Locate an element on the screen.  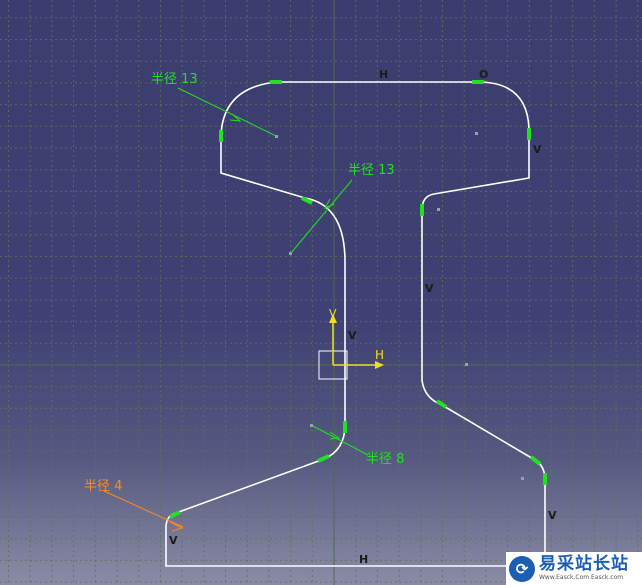
radius-dimension-foot: 半径 4 is located at coordinates (103, 487).